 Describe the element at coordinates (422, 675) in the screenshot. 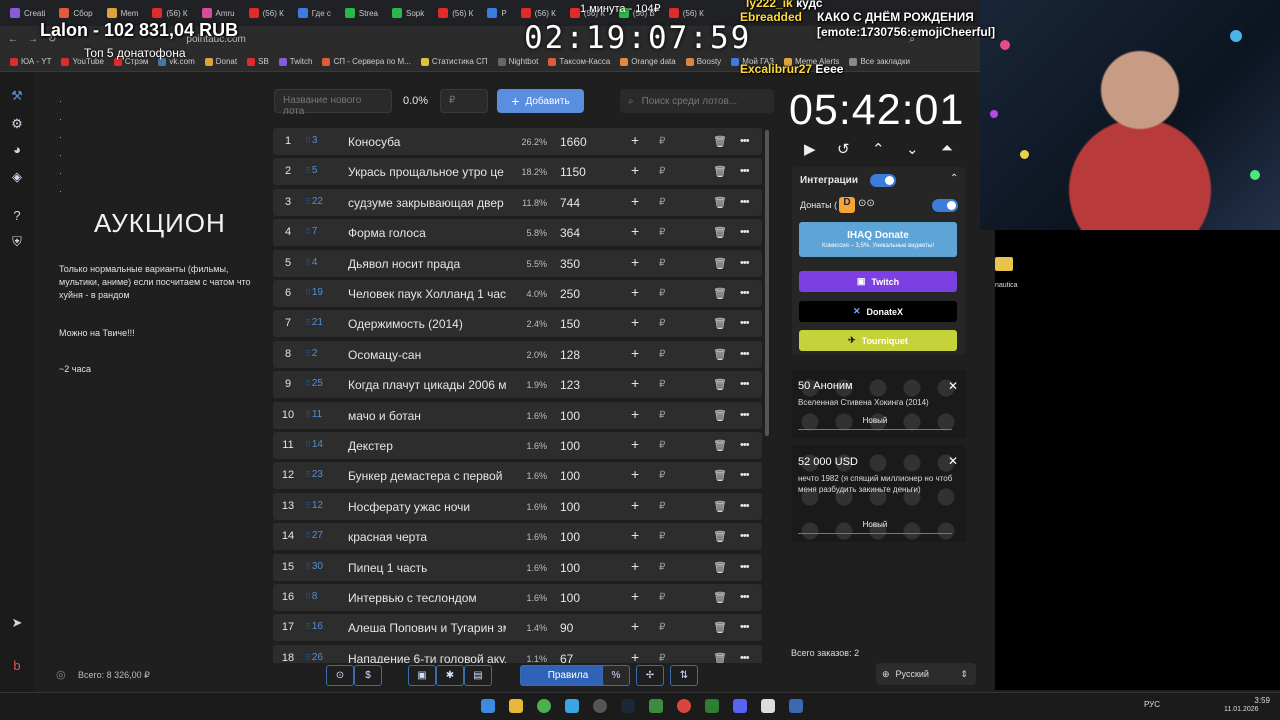

I see `save-icon: ▣` at that location.